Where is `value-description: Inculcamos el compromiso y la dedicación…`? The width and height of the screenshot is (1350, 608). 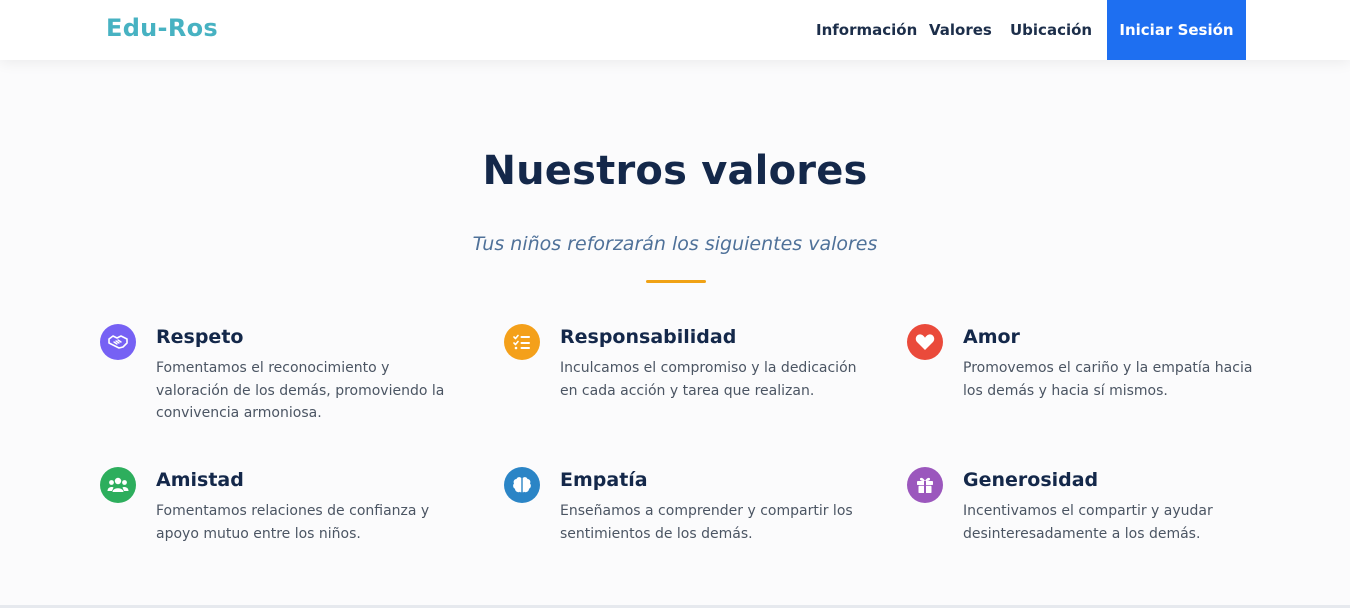 value-description: Inculcamos el compromiso y la dedicación… is located at coordinates (708, 379).